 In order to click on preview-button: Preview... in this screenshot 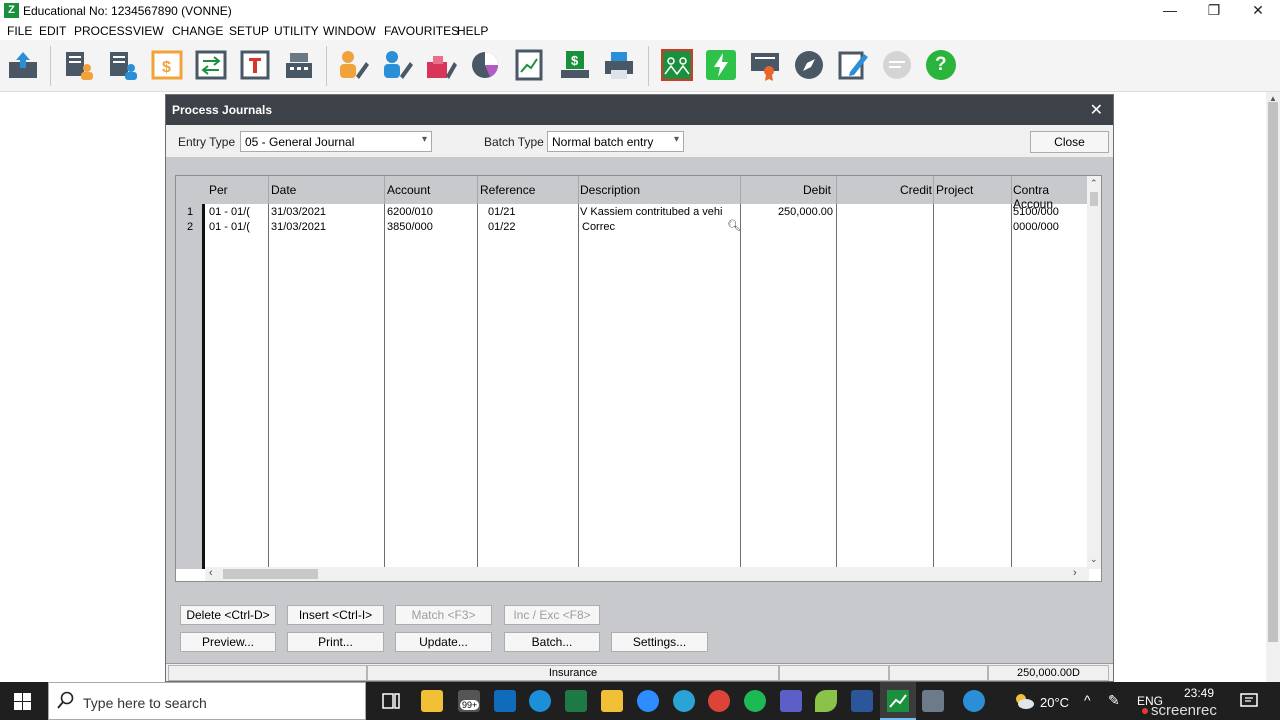, I will do `click(228, 642)`.